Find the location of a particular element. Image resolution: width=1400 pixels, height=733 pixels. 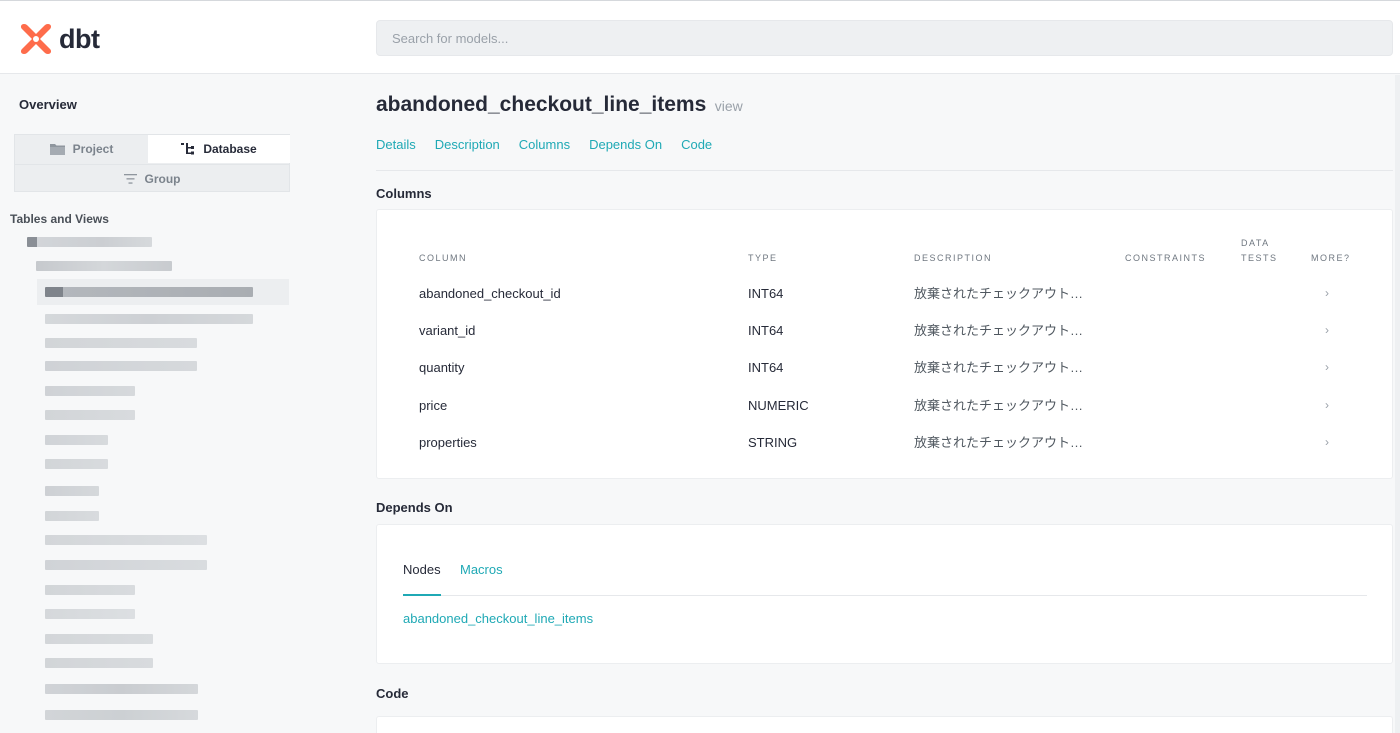

divider is located at coordinates (884, 170).